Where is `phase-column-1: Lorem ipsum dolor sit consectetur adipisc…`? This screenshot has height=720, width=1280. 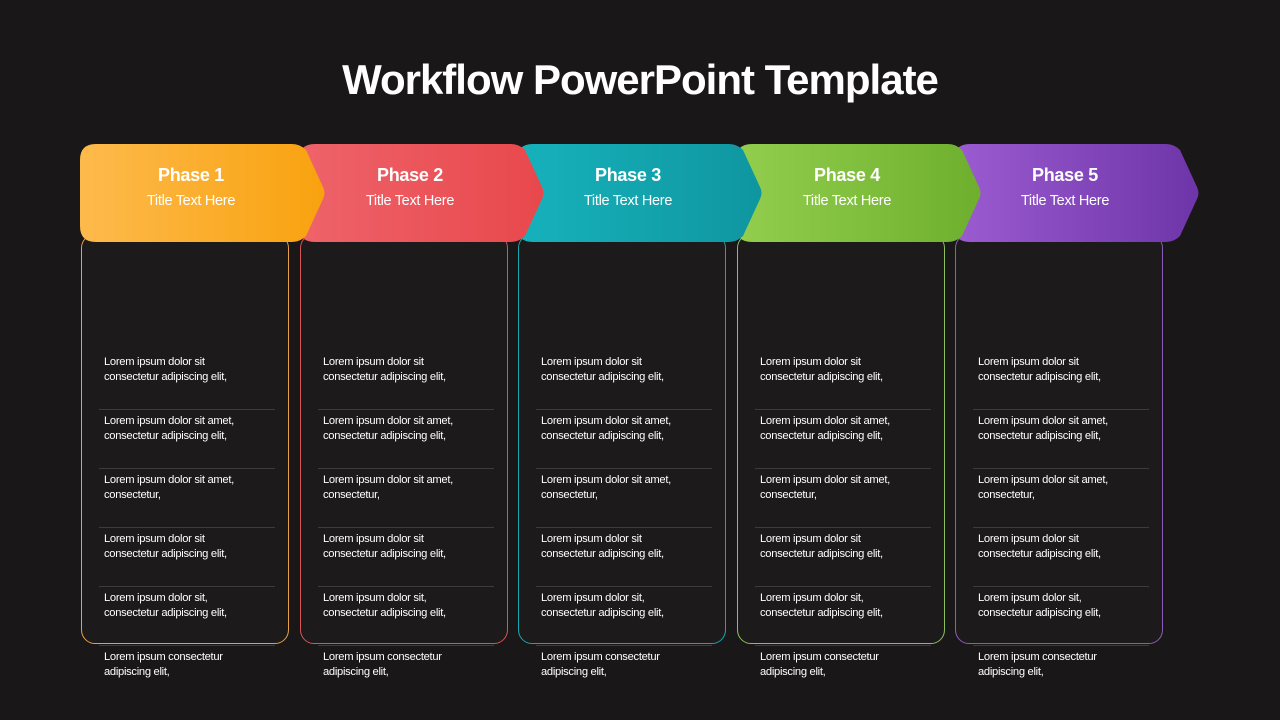
phase-column-1: Lorem ipsum dolor sit consectetur adipisc… is located at coordinates (203, 411).